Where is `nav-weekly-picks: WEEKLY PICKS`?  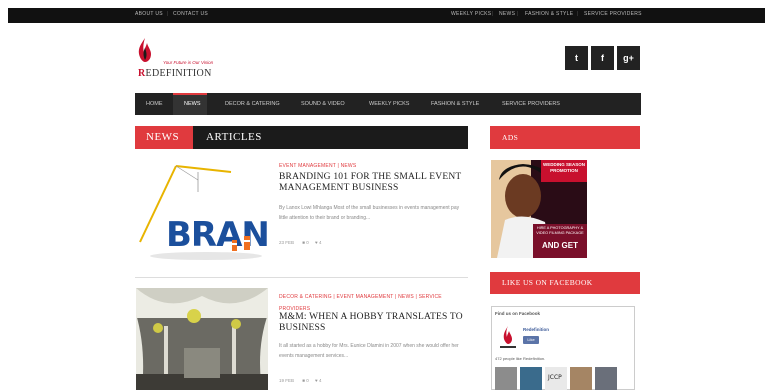 nav-weekly-picks: WEEKLY PICKS is located at coordinates (389, 104).